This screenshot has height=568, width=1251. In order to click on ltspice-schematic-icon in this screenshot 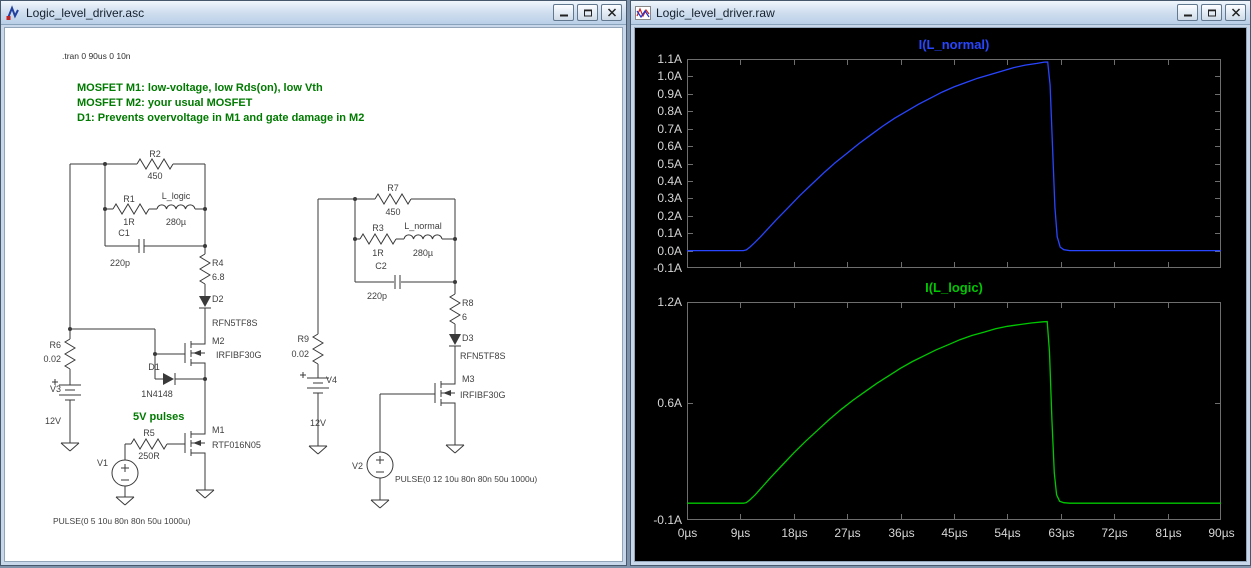, I will do `click(13, 12)`.